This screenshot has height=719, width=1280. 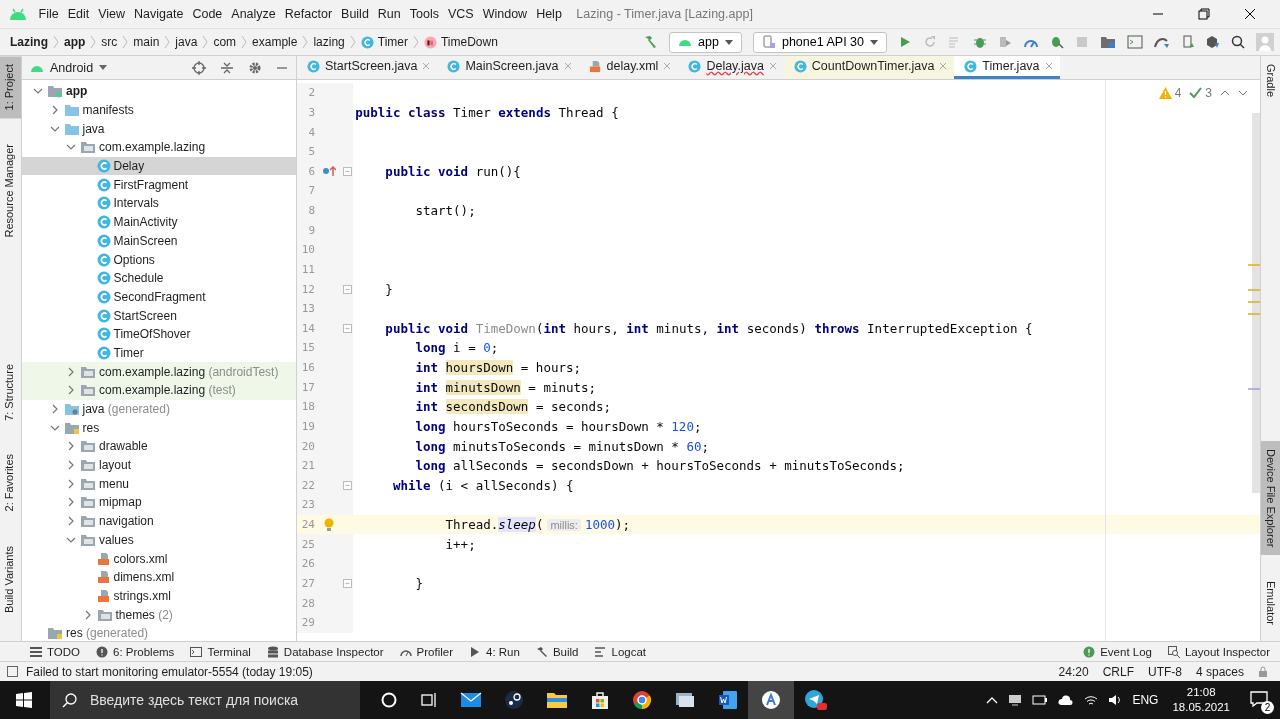 I want to click on tree-item: Intervals, so click(x=159, y=203).